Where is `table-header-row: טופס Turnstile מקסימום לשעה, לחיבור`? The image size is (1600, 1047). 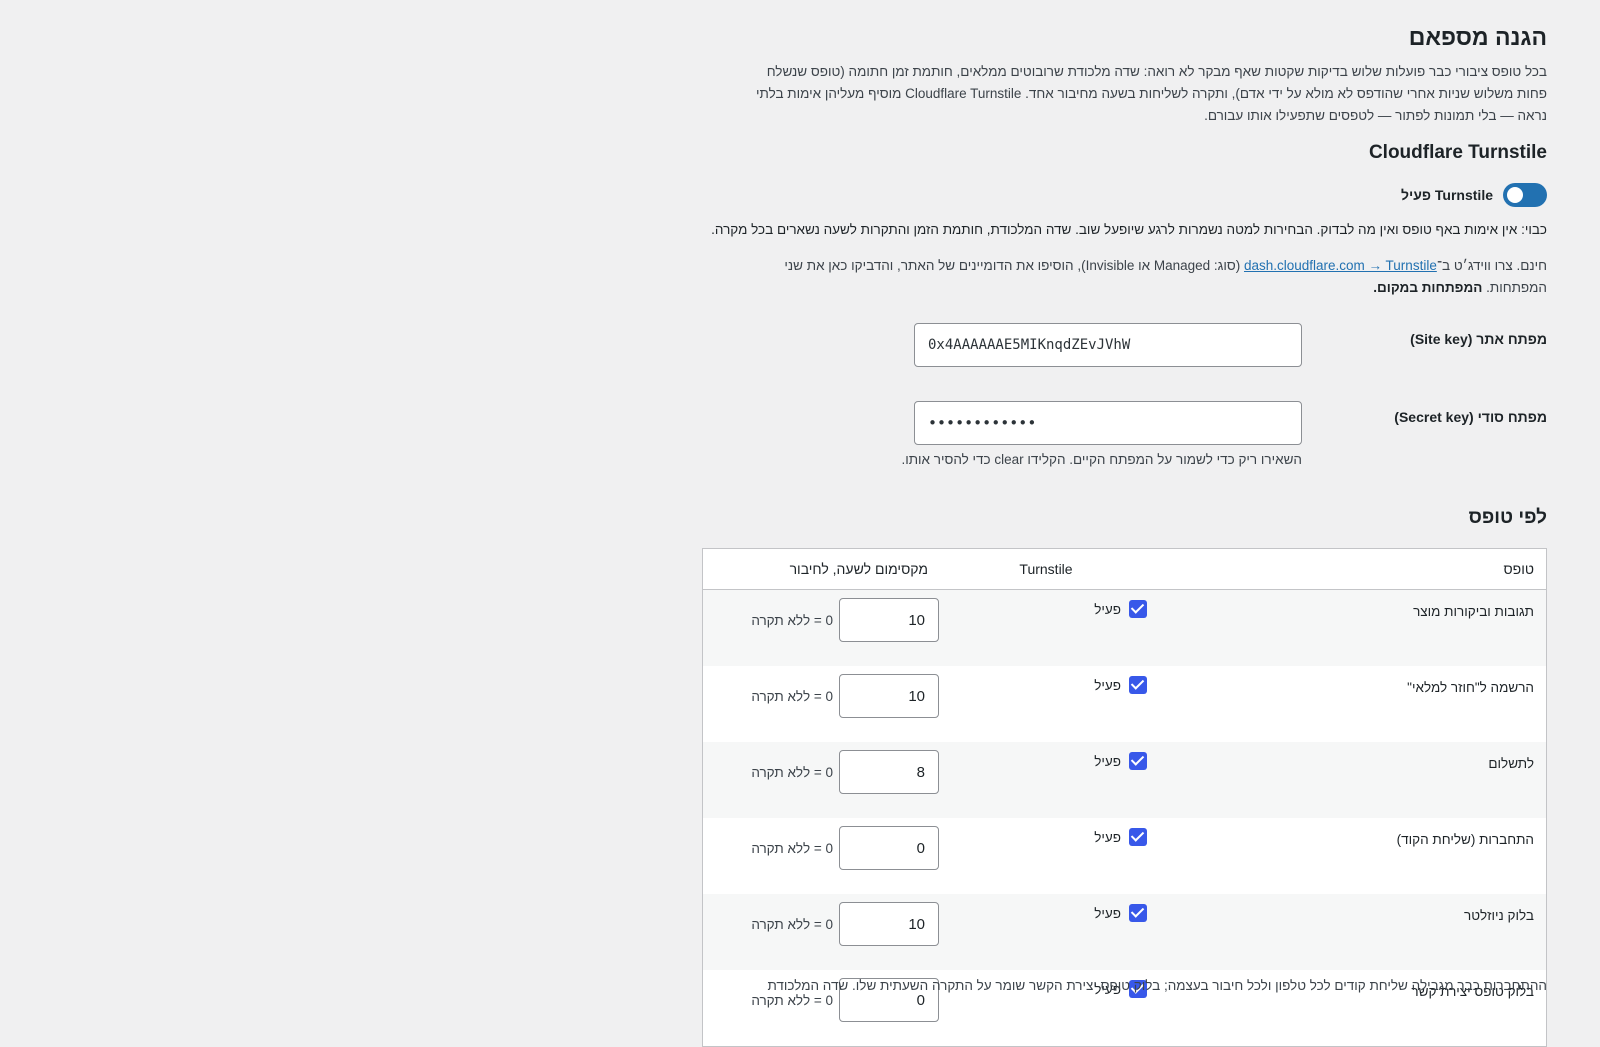 table-header-row: טופס Turnstile מקסימום לשעה, לחיבור is located at coordinates (1124, 569).